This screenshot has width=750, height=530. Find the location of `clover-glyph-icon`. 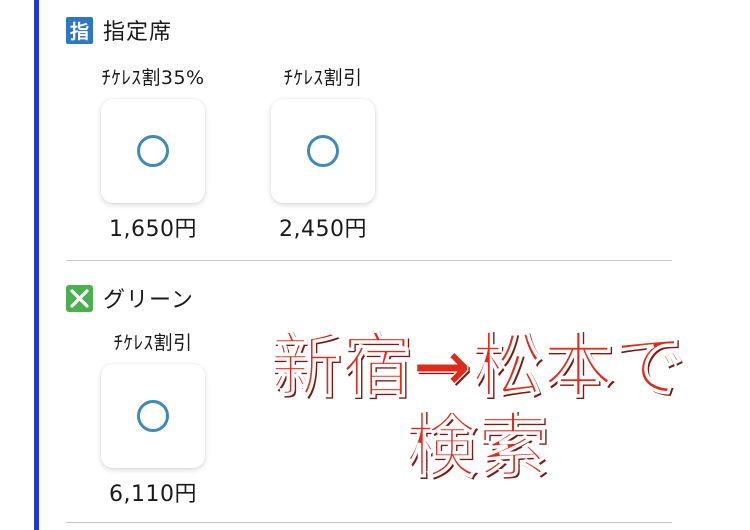

clover-glyph-icon is located at coordinates (79, 298).